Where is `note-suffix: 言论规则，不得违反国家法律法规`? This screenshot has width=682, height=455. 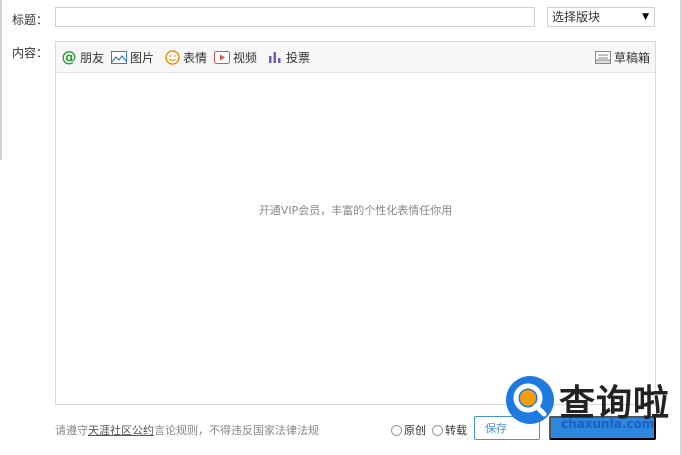
note-suffix: 言论规则，不得违反国家法律法规 is located at coordinates (236, 430).